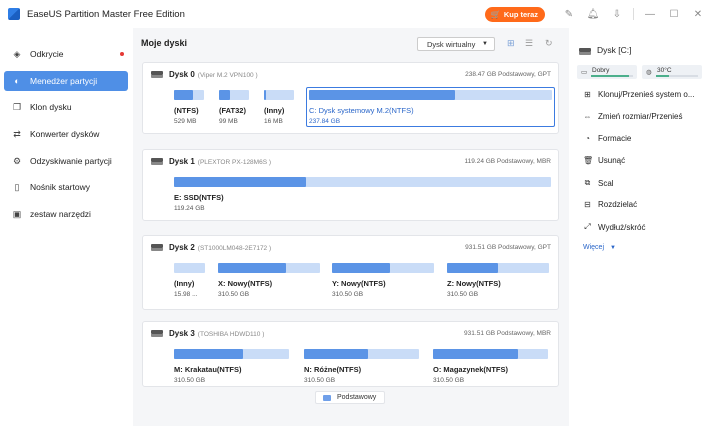 This screenshot has height=426, width=710. I want to click on action-split: ⊟ Rozdzielać, so click(610, 204).